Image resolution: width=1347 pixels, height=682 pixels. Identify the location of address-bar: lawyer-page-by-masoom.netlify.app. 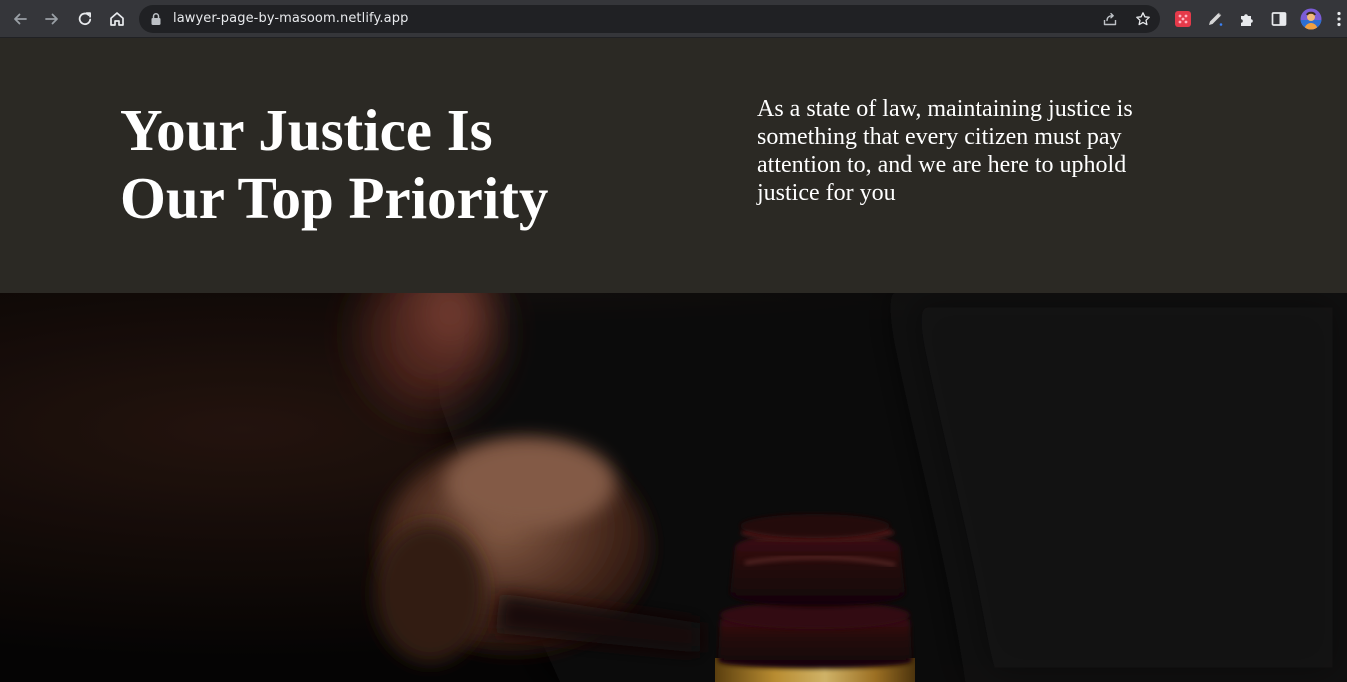
(649, 19).